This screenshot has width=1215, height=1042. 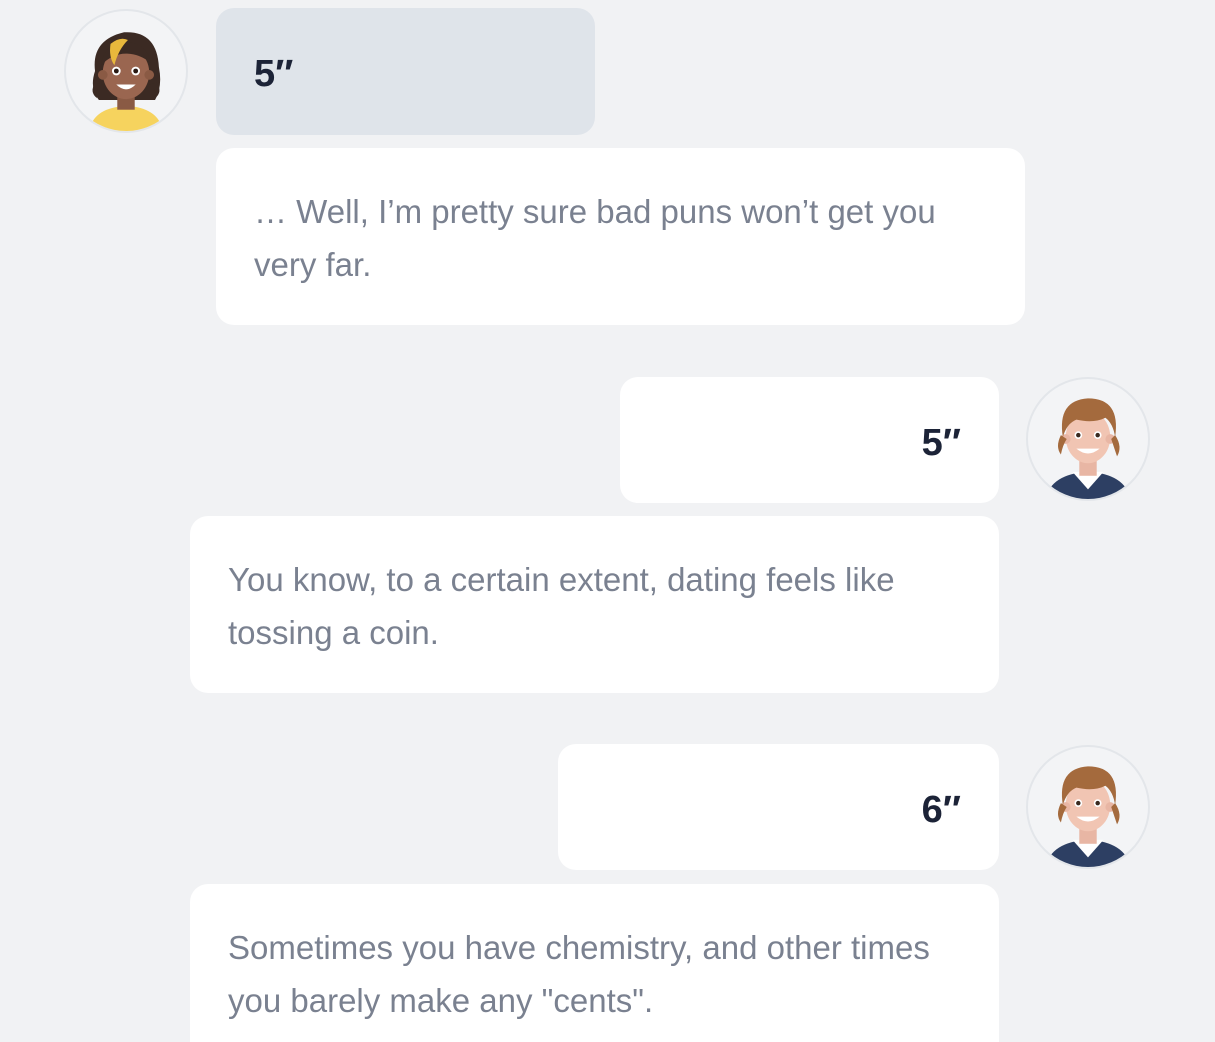 I want to click on reply-bubble: 5″, so click(x=809, y=440).